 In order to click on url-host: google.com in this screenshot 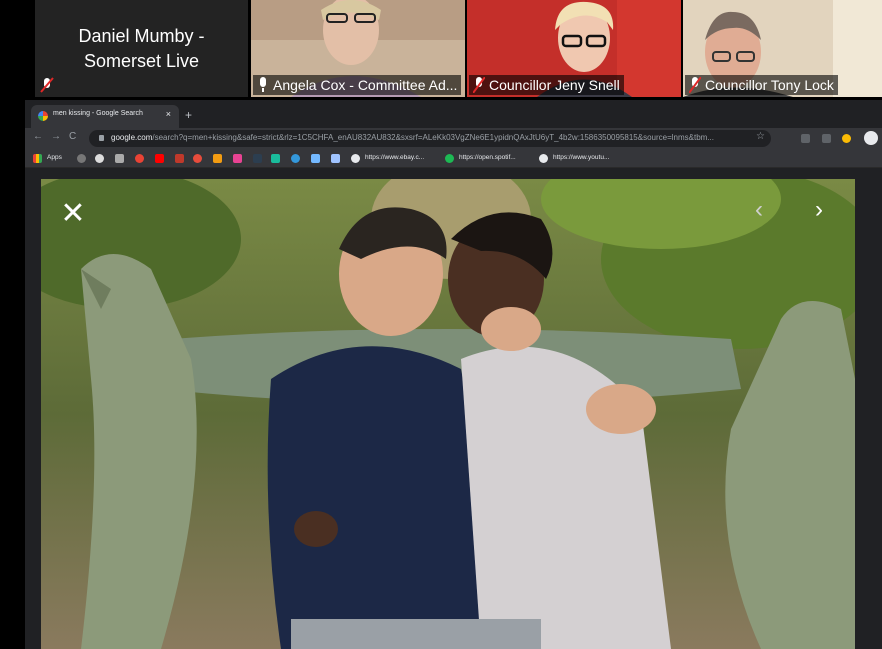, I will do `click(132, 137)`.